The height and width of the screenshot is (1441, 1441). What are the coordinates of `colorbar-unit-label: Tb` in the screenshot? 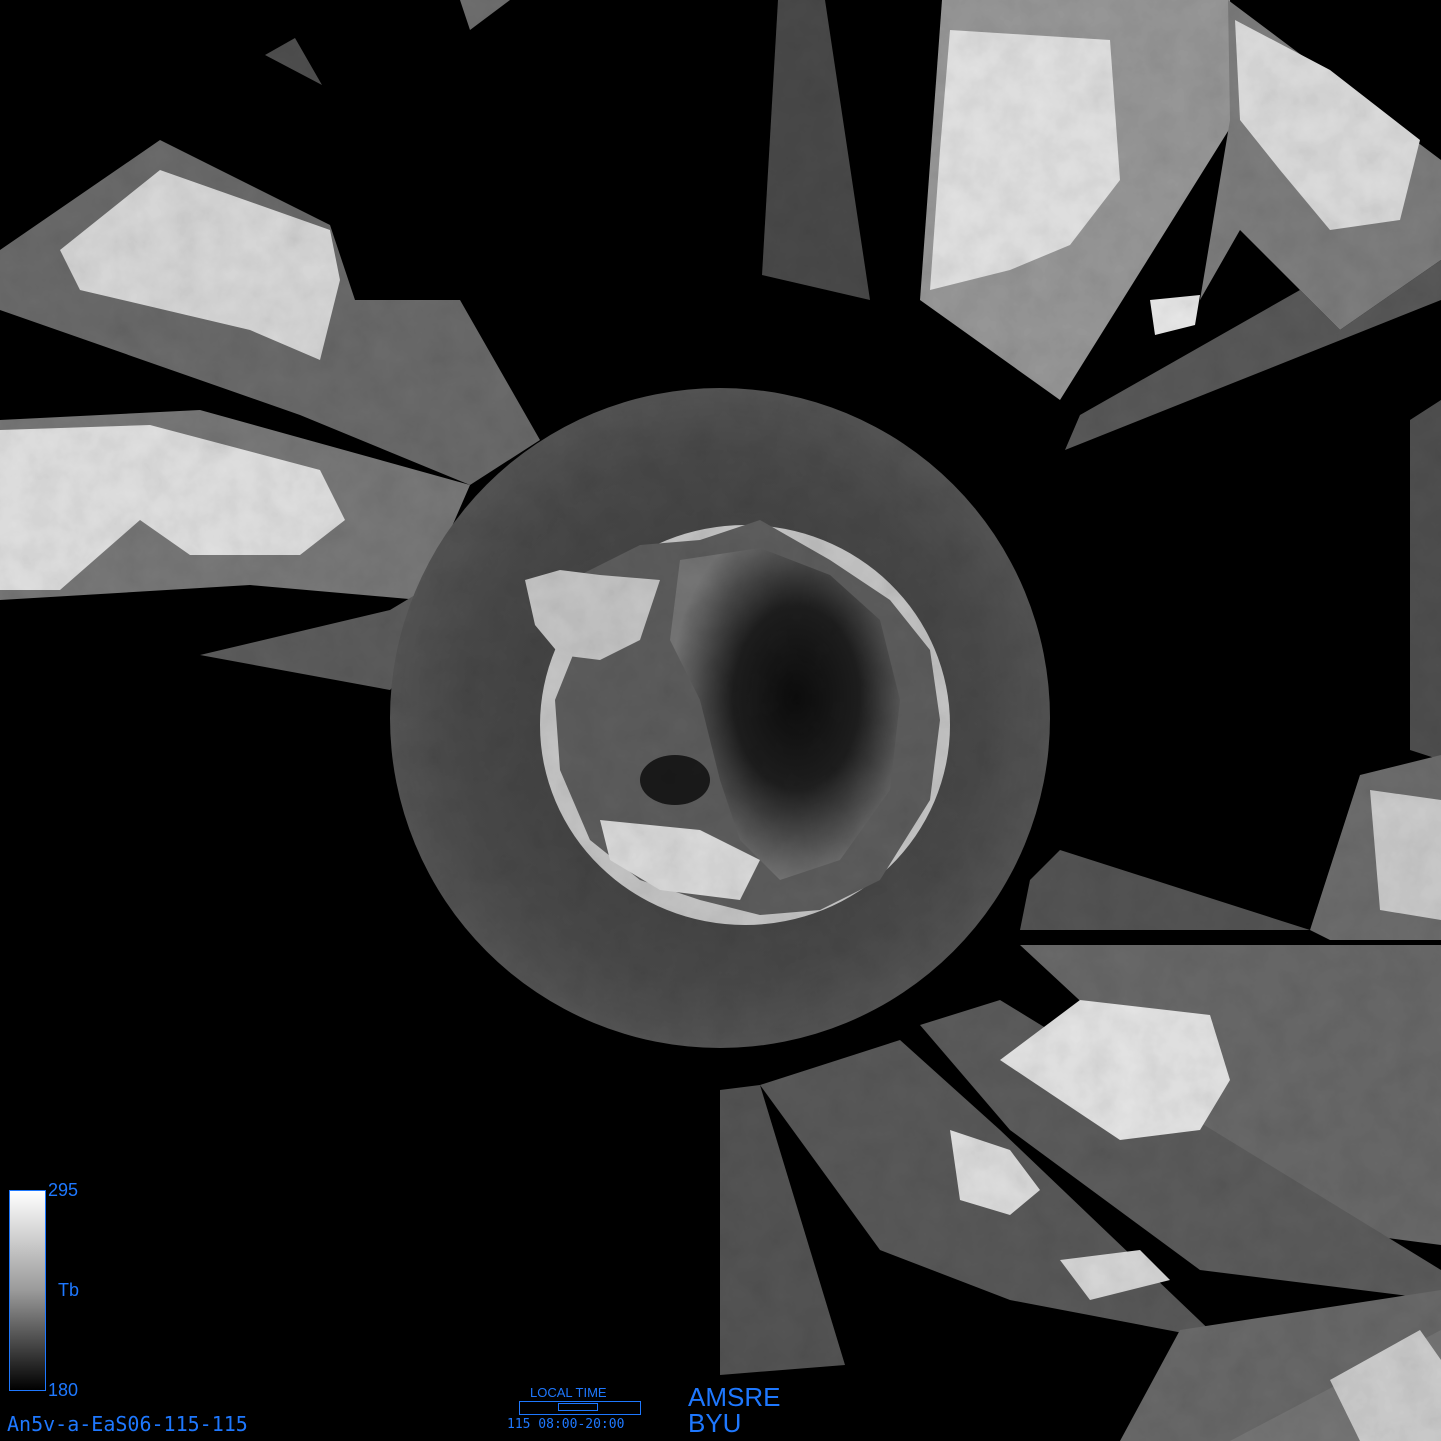 It's located at (69, 1290).